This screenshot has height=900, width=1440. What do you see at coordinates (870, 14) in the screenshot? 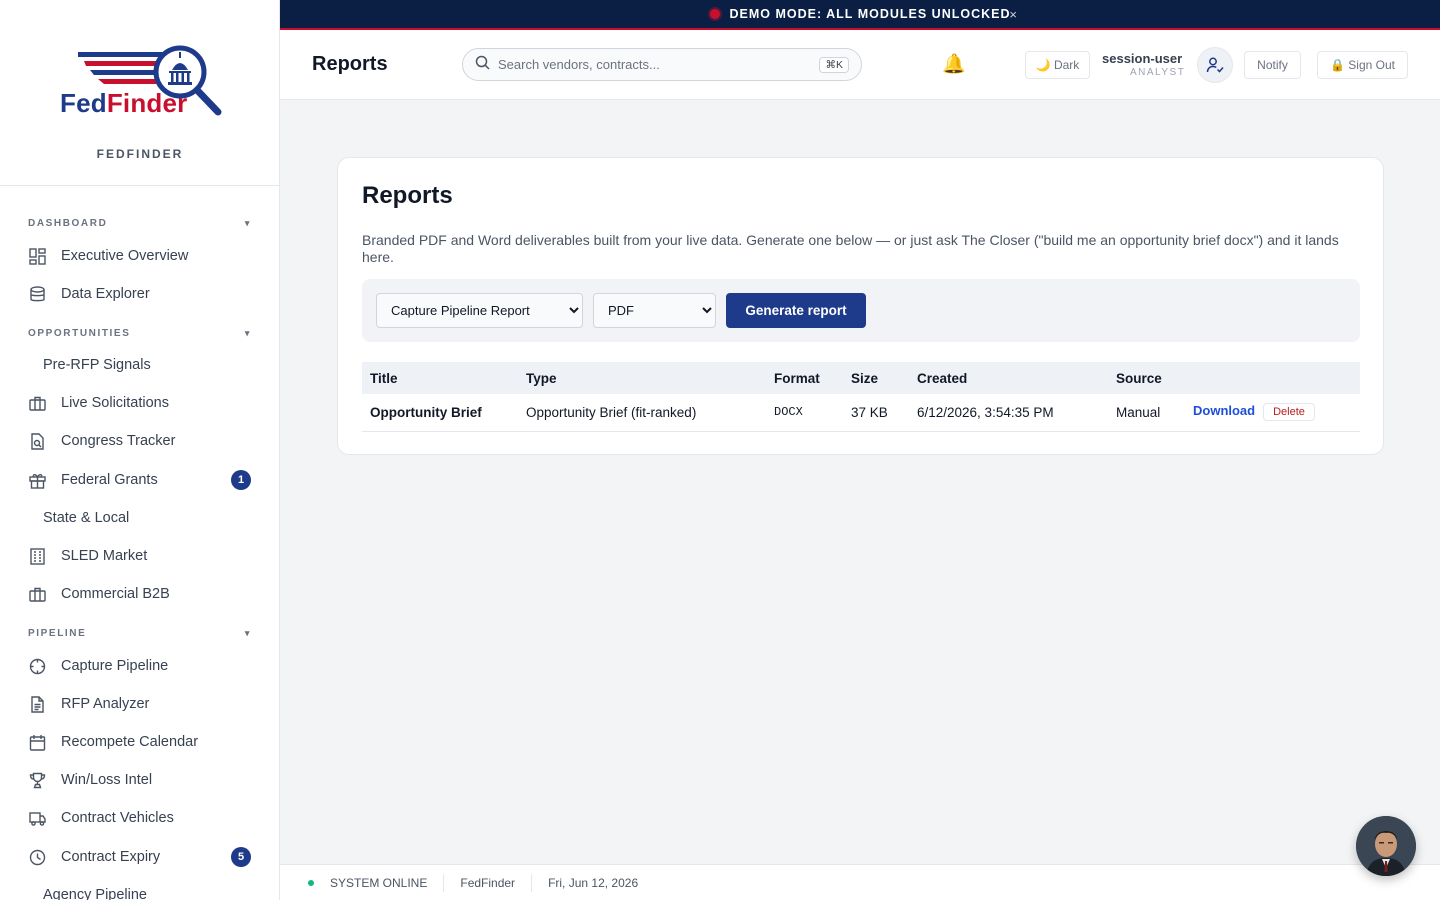
I see `banner-text: DEMO MODE: ALL MODULES UNLOCKED` at bounding box center [870, 14].